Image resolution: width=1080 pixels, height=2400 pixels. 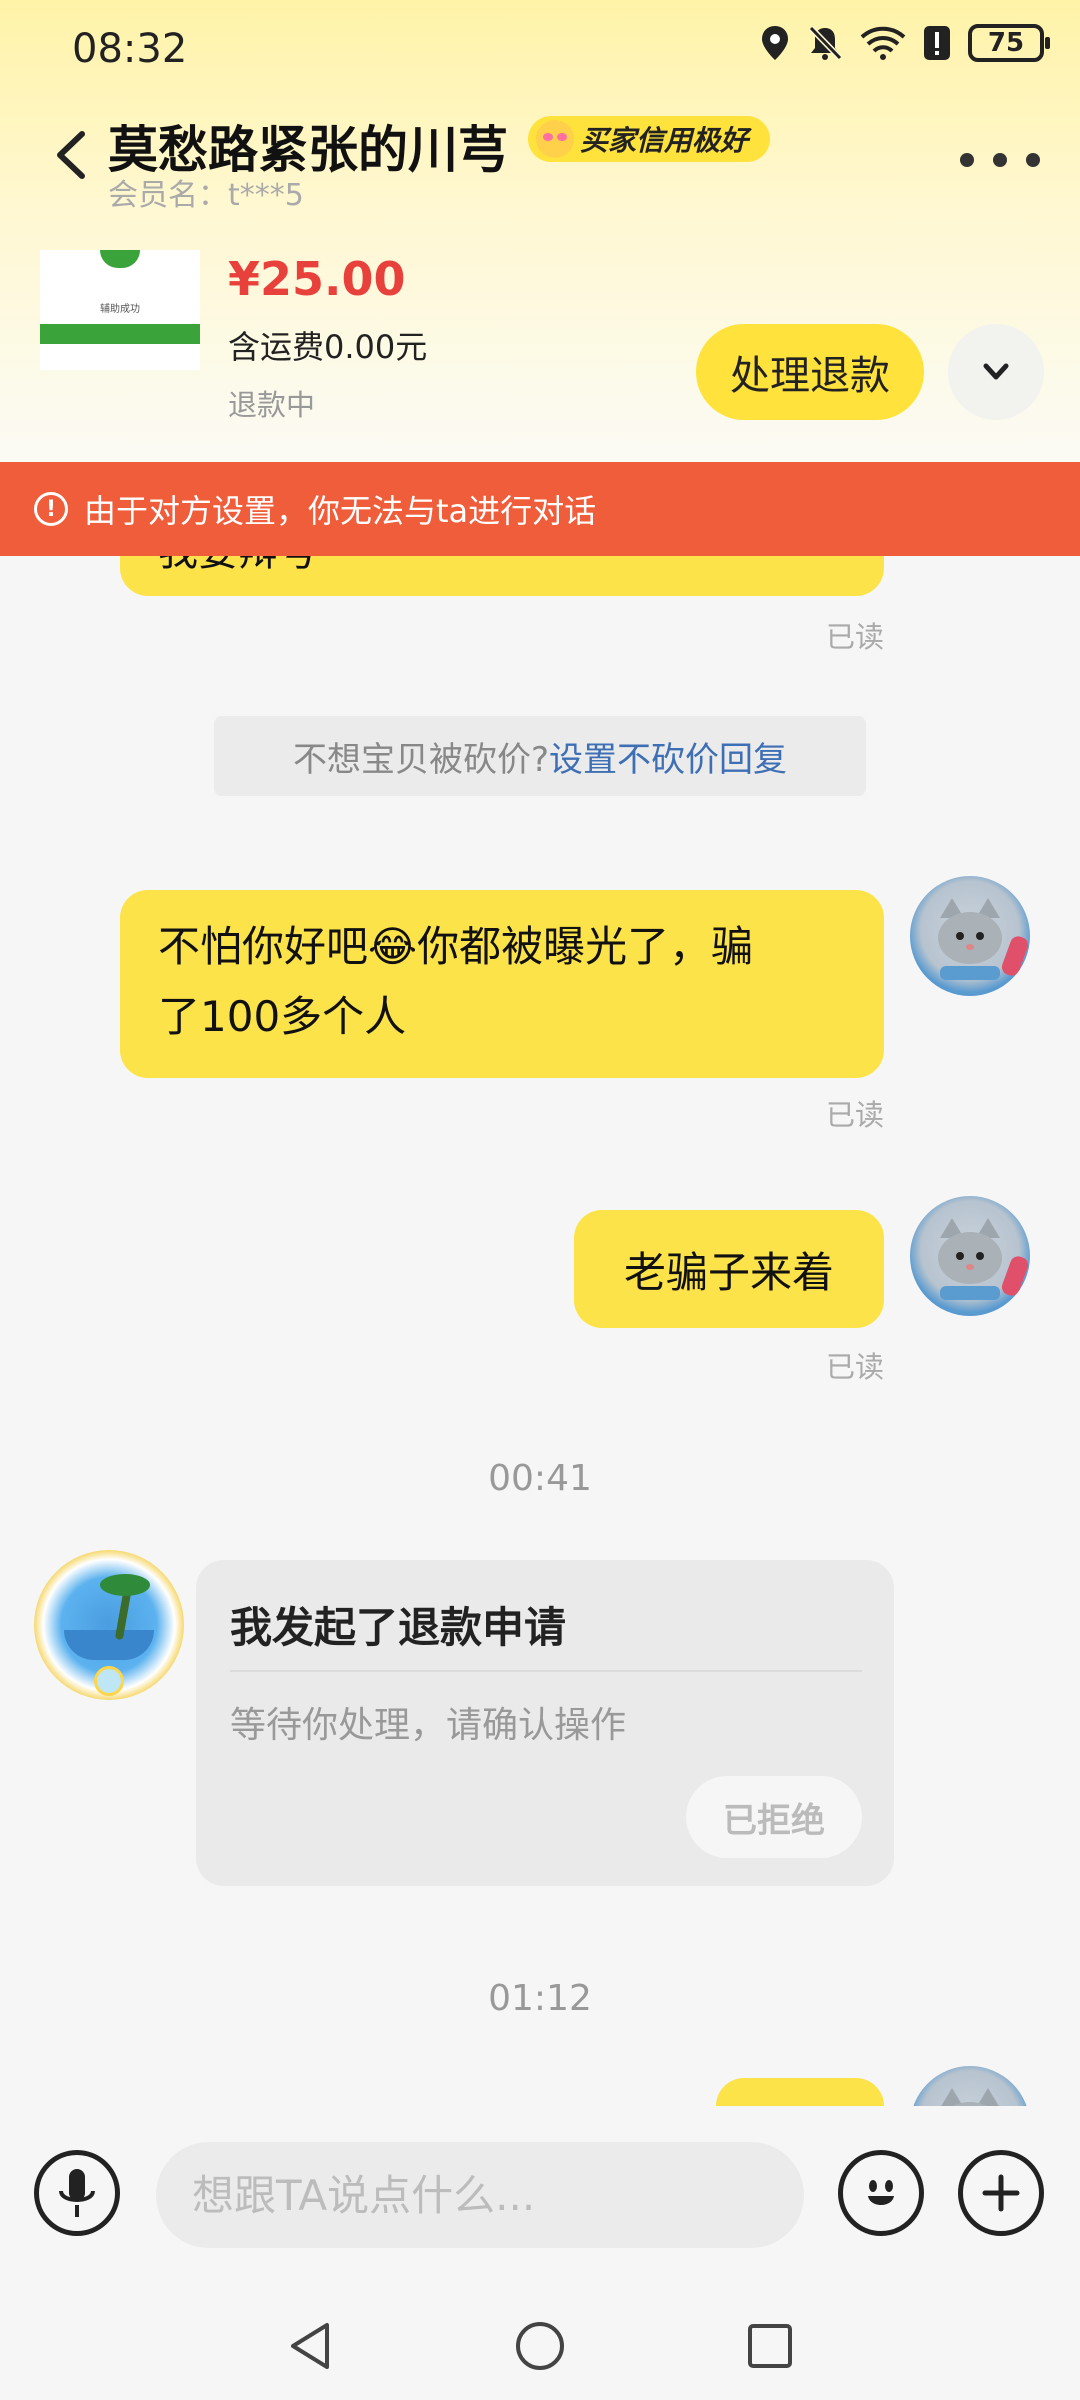 What do you see at coordinates (109, 1625) in the screenshot?
I see `buyer-avatar` at bounding box center [109, 1625].